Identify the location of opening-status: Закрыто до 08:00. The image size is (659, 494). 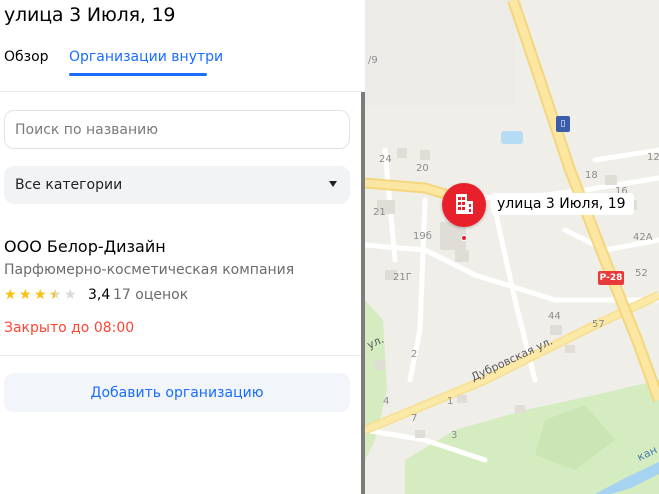
(69, 328).